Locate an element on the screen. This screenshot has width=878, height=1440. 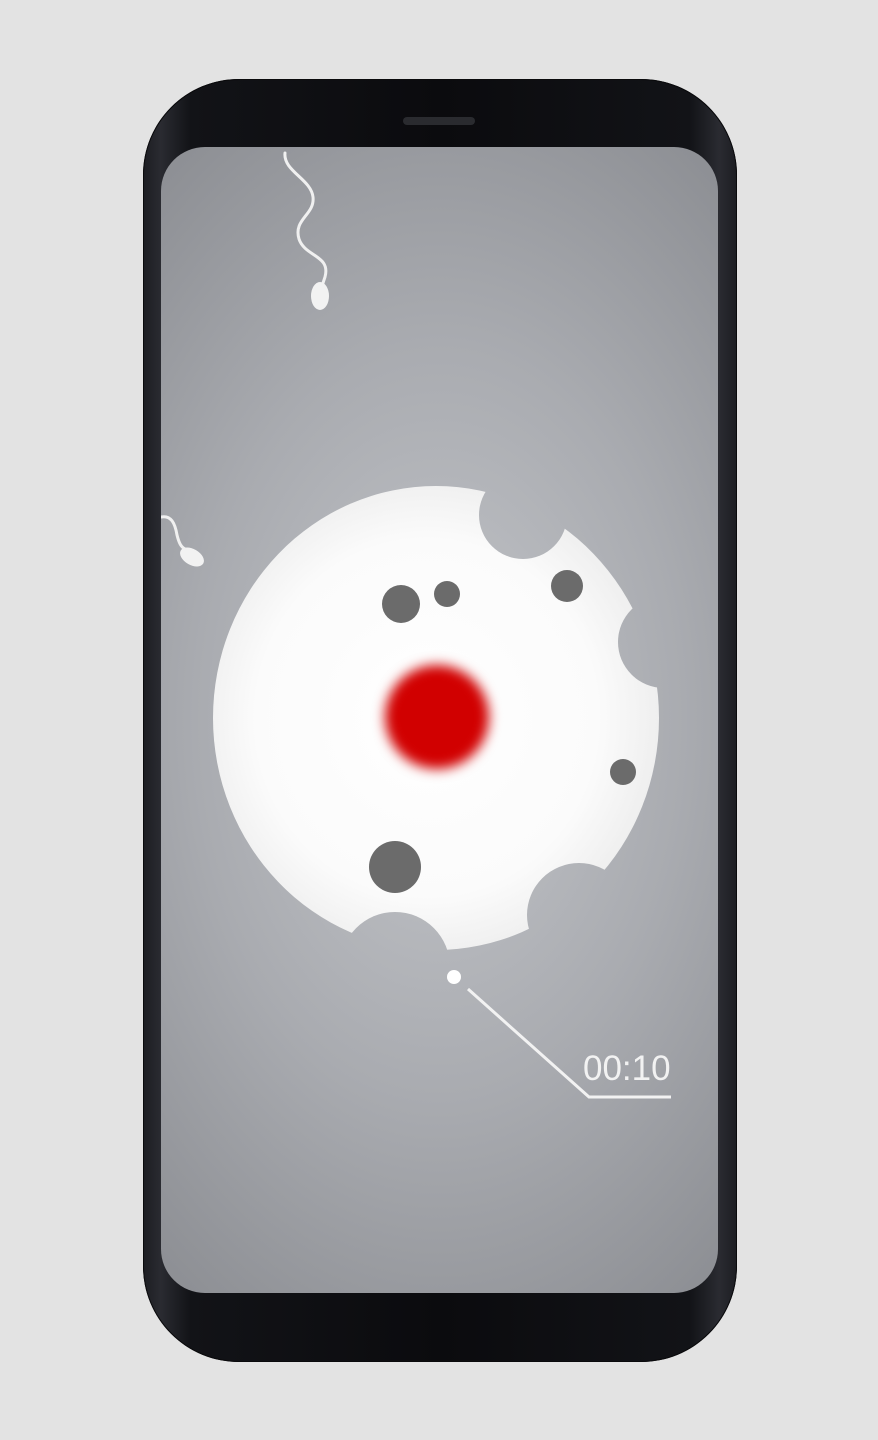
launcher-dot is located at coordinates (454, 977).